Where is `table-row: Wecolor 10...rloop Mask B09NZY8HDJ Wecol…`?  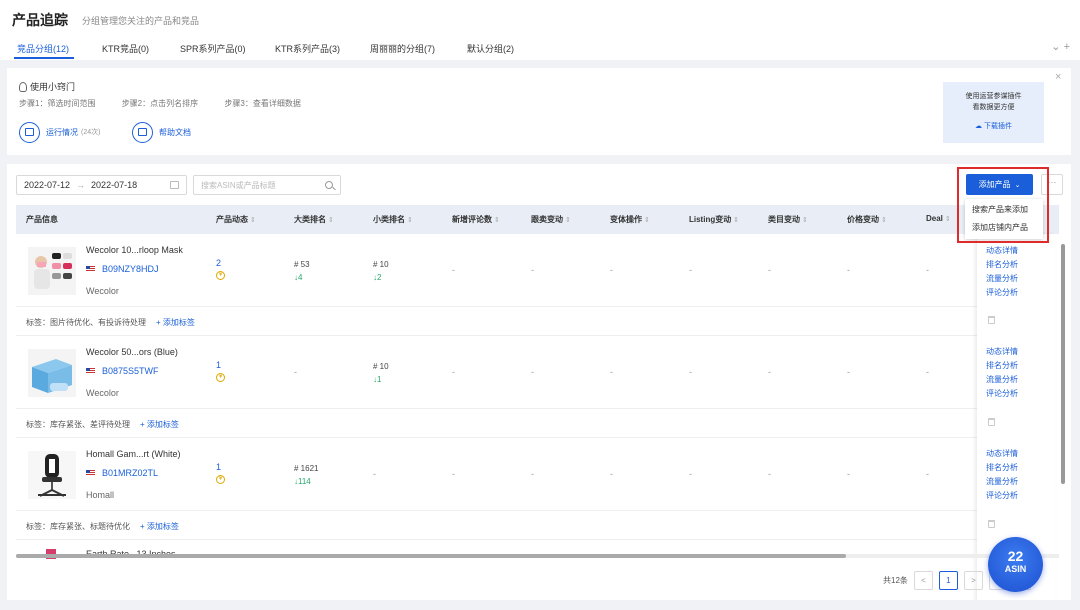 table-row: Wecolor 10...rloop Mask B09NZY8HDJ Wecol… is located at coordinates (497, 270).